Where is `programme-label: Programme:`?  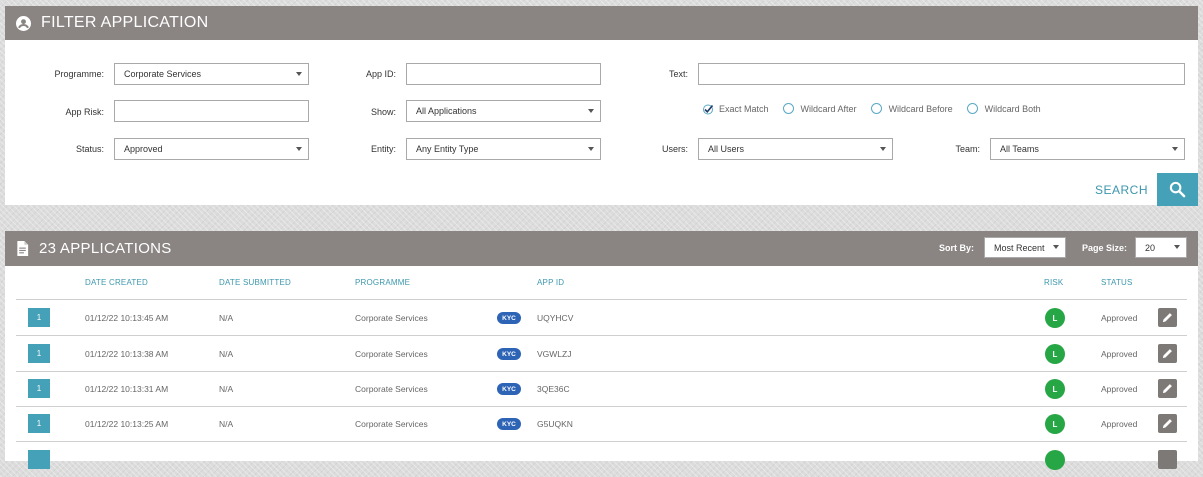 programme-label: Programme: is located at coordinates (79, 74).